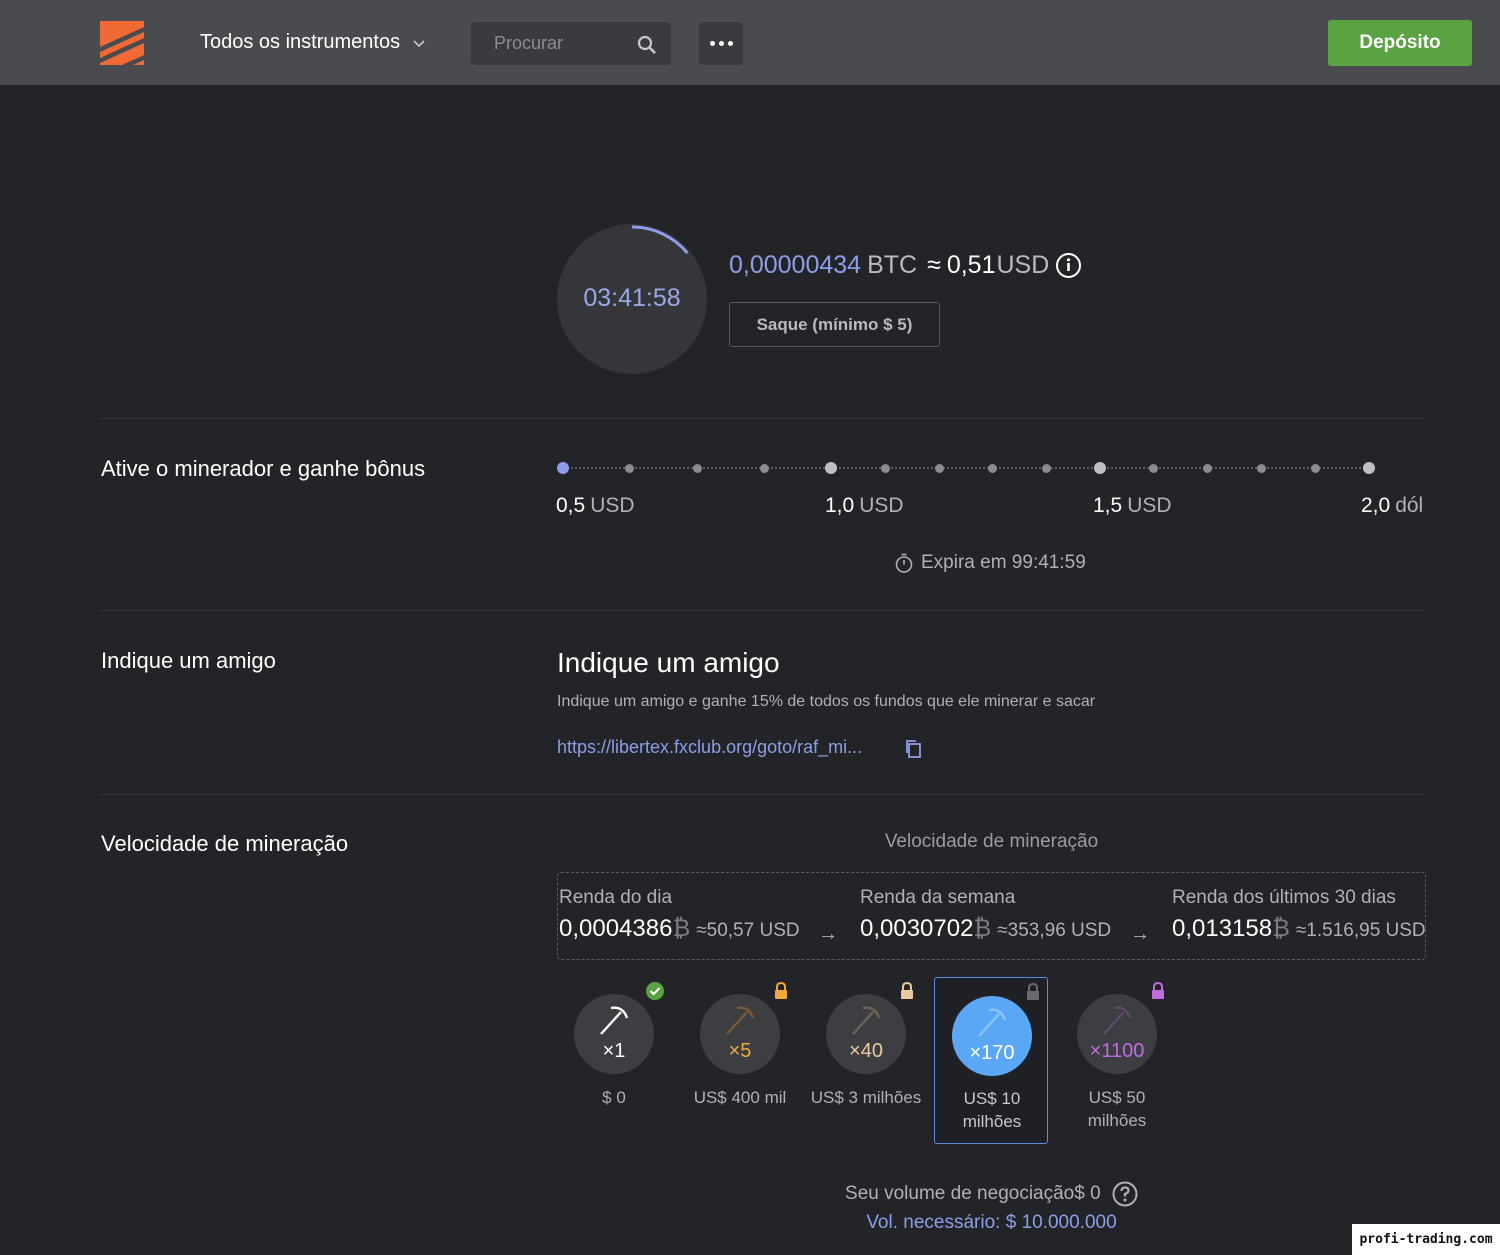 This screenshot has width=1500, height=1255. Describe the element at coordinates (834, 324) in the screenshot. I see `withdraw-button: Saque (mínimo $ 5)` at that location.